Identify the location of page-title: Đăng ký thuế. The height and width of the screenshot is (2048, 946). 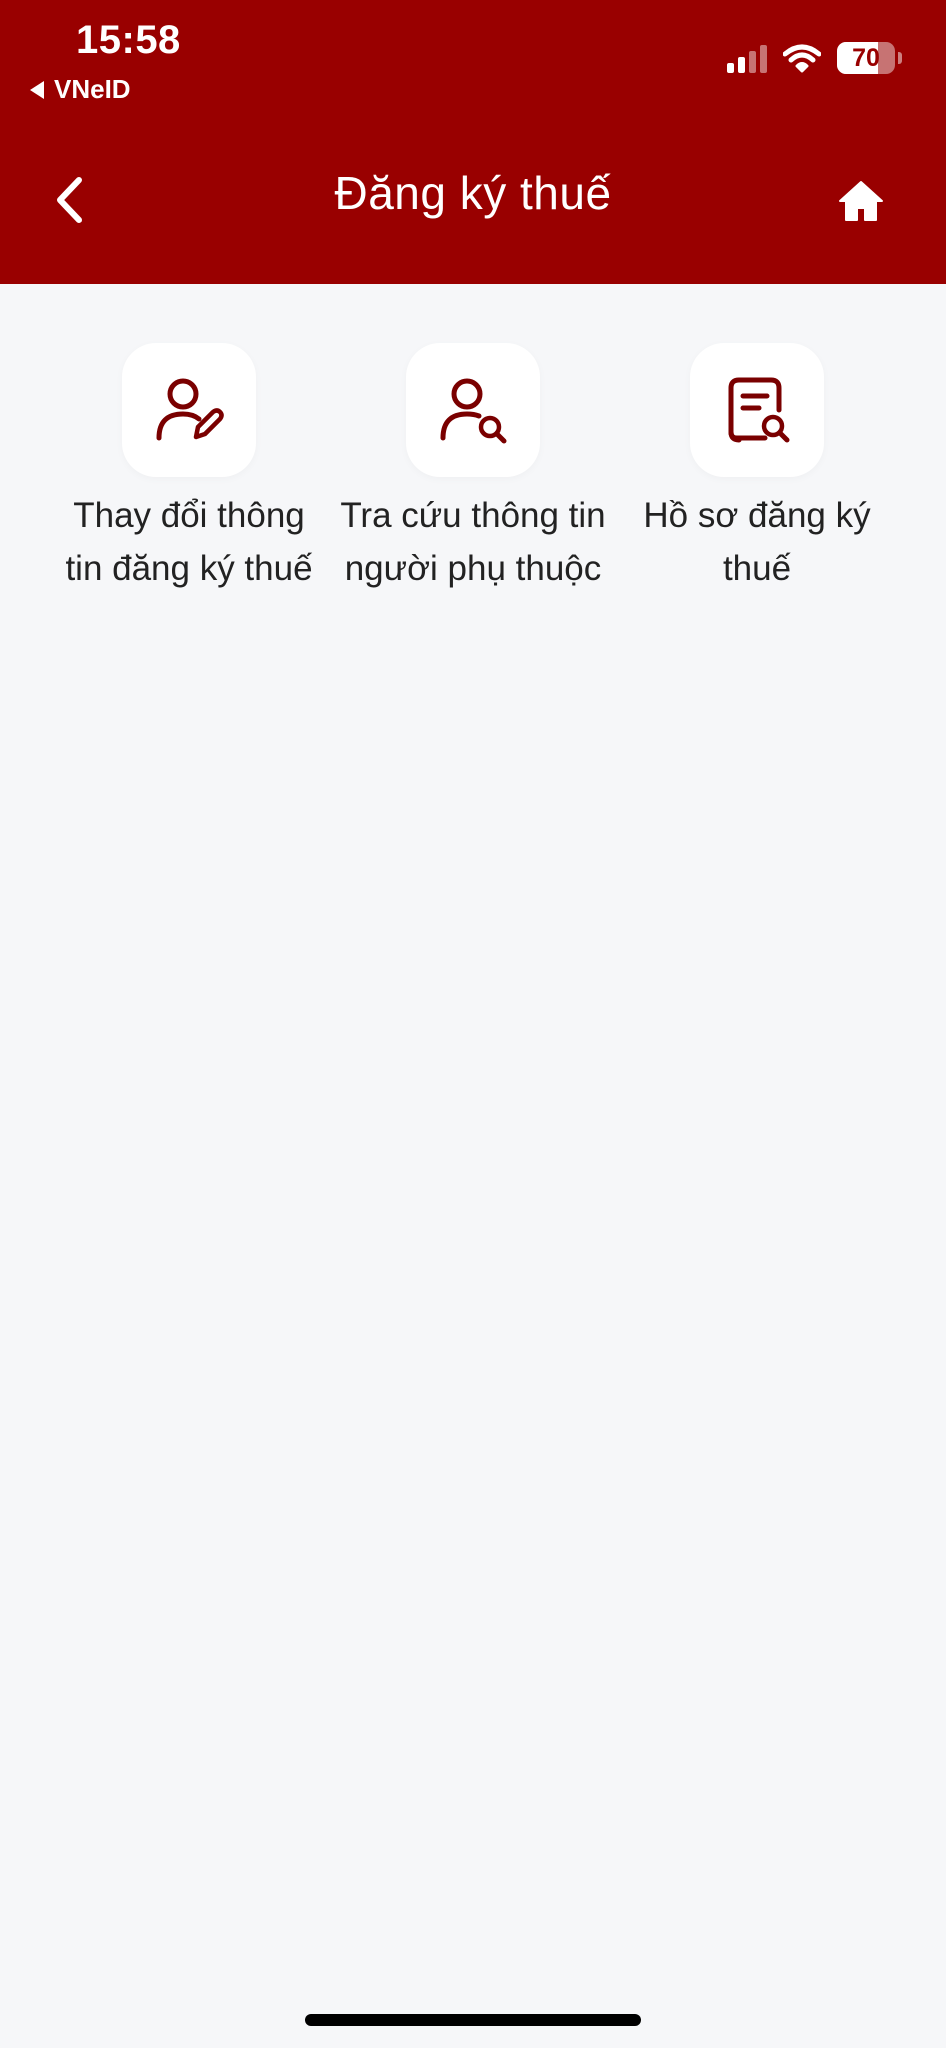
(473, 193).